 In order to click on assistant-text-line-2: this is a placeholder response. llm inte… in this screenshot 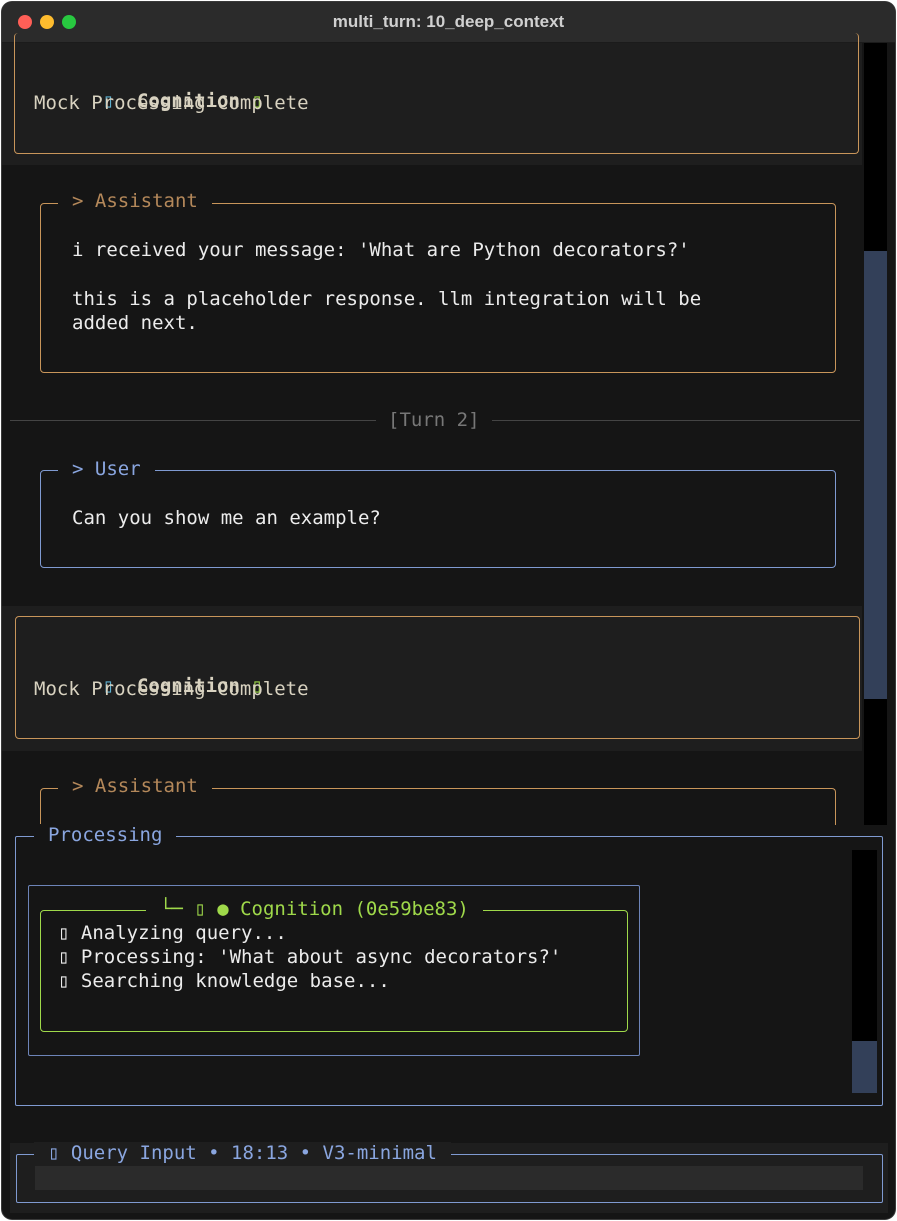, I will do `click(387, 299)`.